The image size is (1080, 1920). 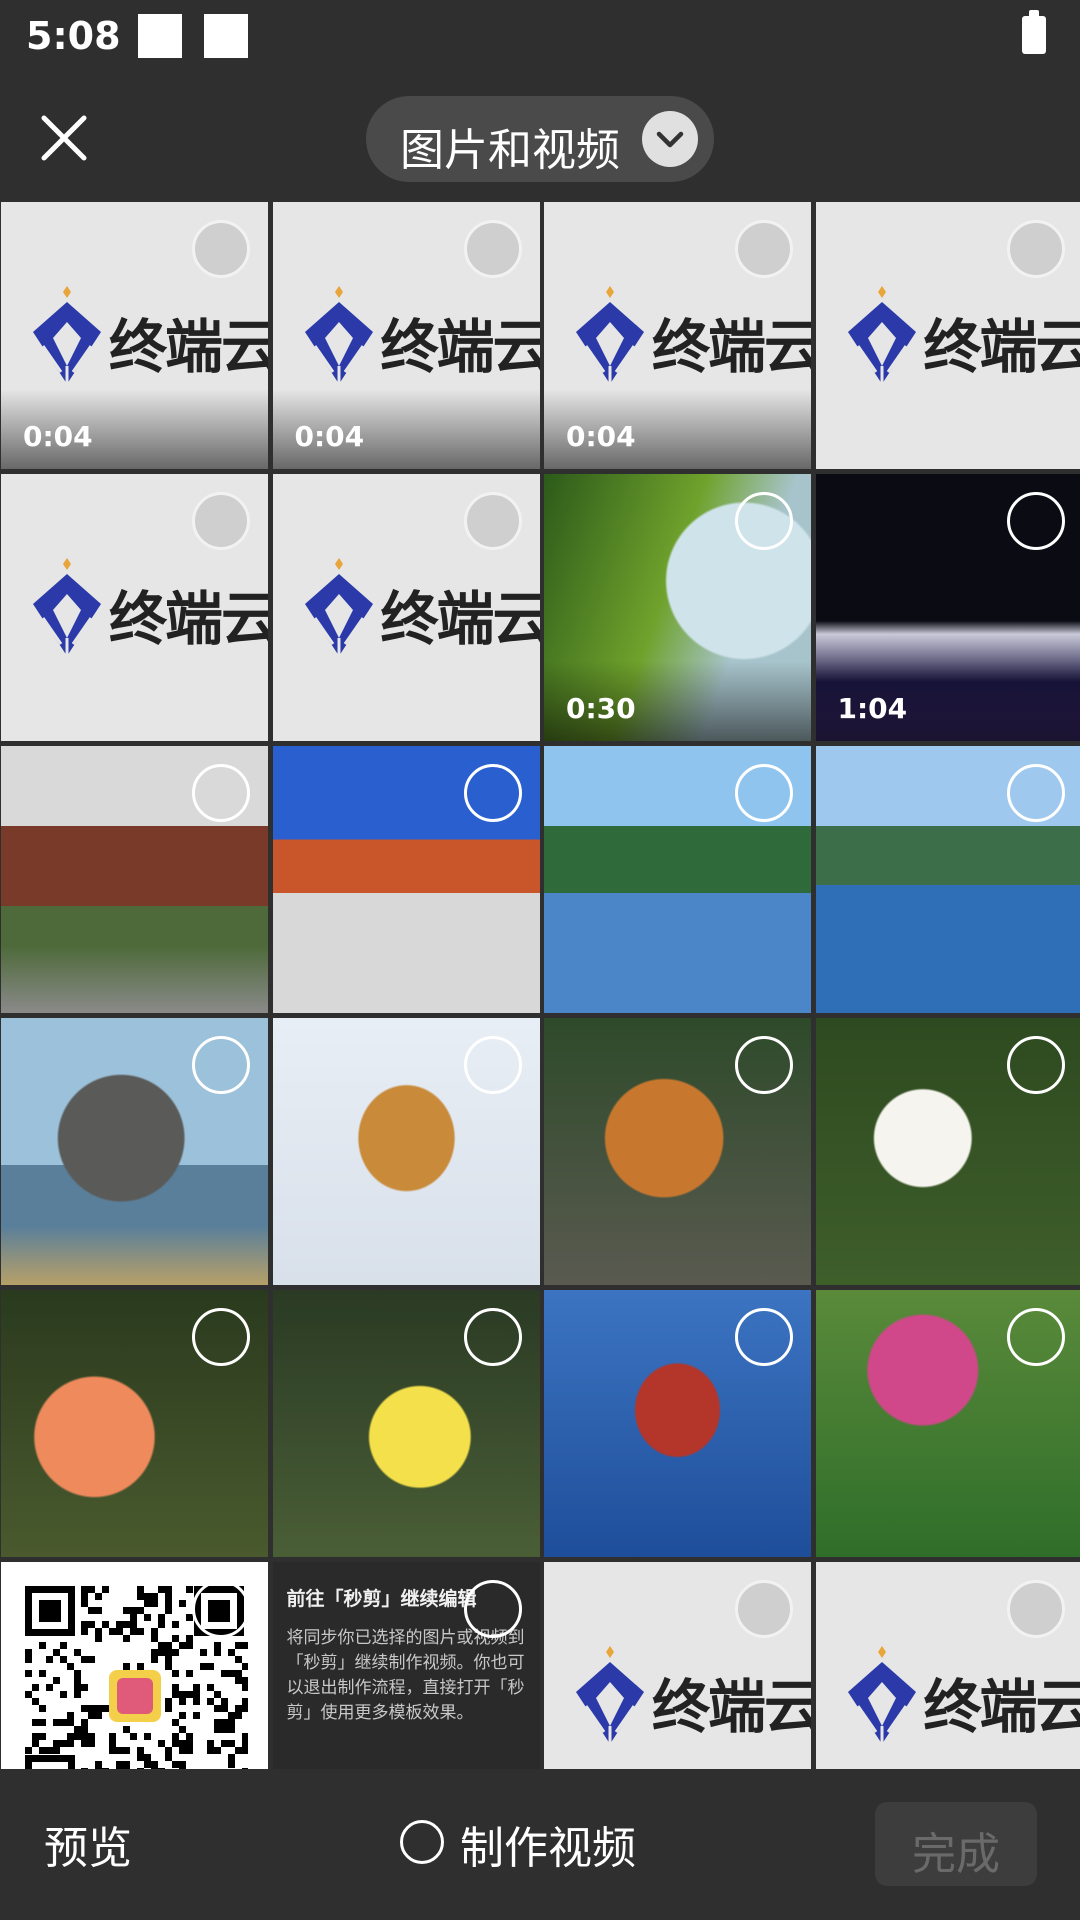 I want to click on preview-button: 预览, so click(x=88, y=1844).